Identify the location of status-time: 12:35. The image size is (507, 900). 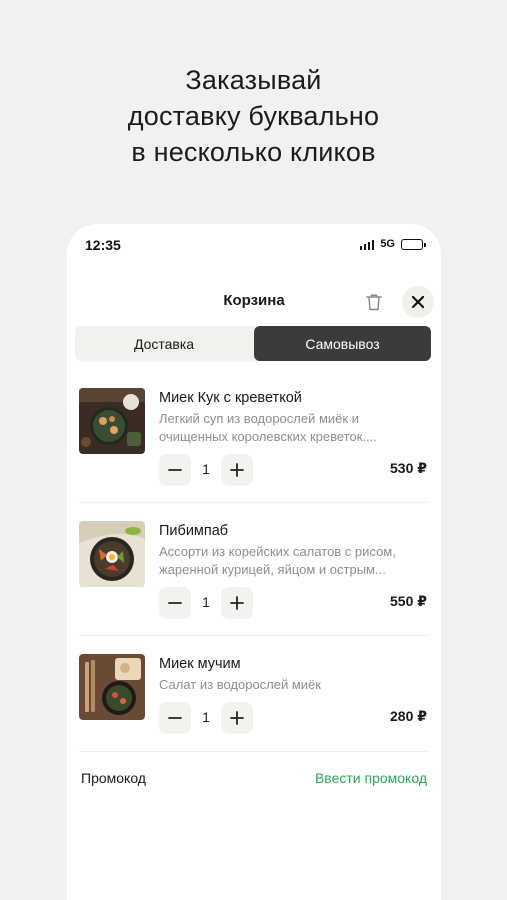
(103, 245).